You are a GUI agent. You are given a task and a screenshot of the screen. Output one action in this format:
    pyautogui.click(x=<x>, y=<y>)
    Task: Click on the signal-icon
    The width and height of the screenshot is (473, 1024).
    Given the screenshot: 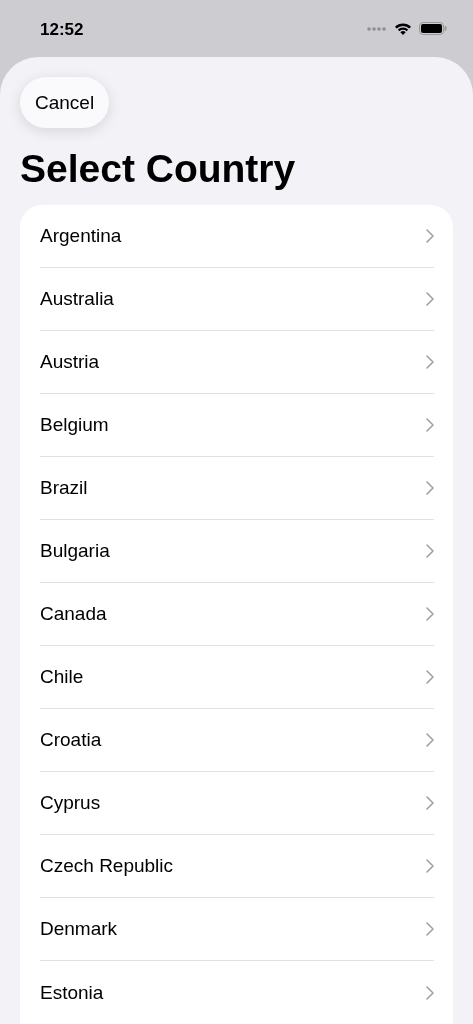 What is the action you would take?
    pyautogui.click(x=377, y=28)
    